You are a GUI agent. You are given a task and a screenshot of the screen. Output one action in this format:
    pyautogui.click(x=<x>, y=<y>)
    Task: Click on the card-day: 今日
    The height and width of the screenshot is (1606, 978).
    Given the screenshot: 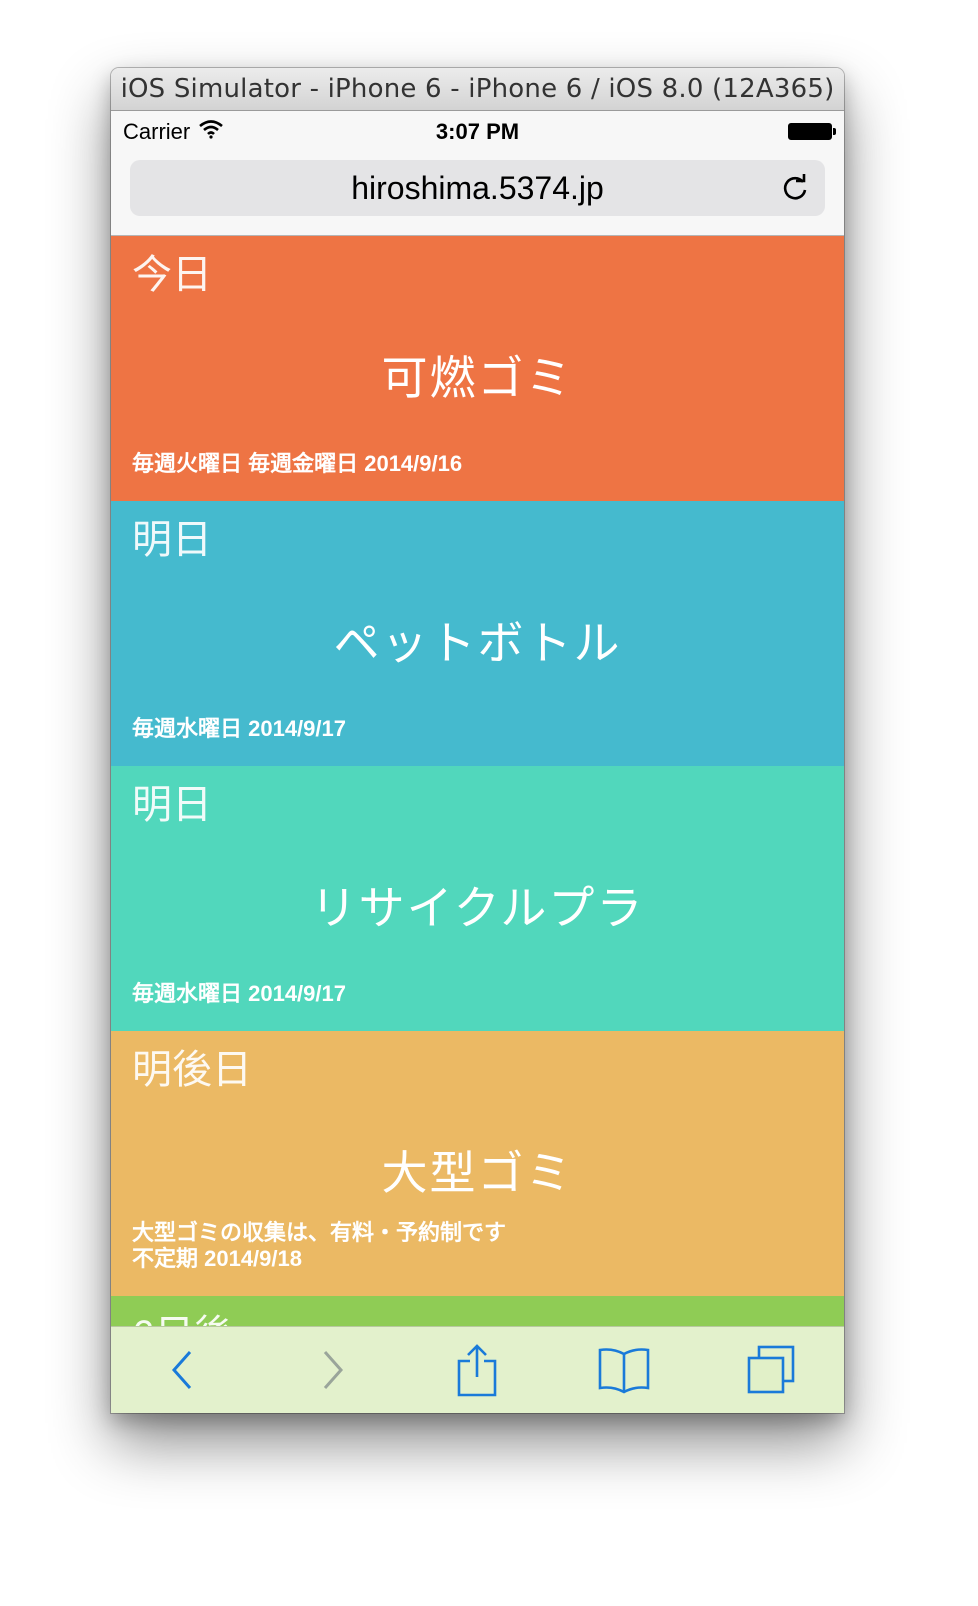 What is the action you would take?
    pyautogui.click(x=172, y=275)
    